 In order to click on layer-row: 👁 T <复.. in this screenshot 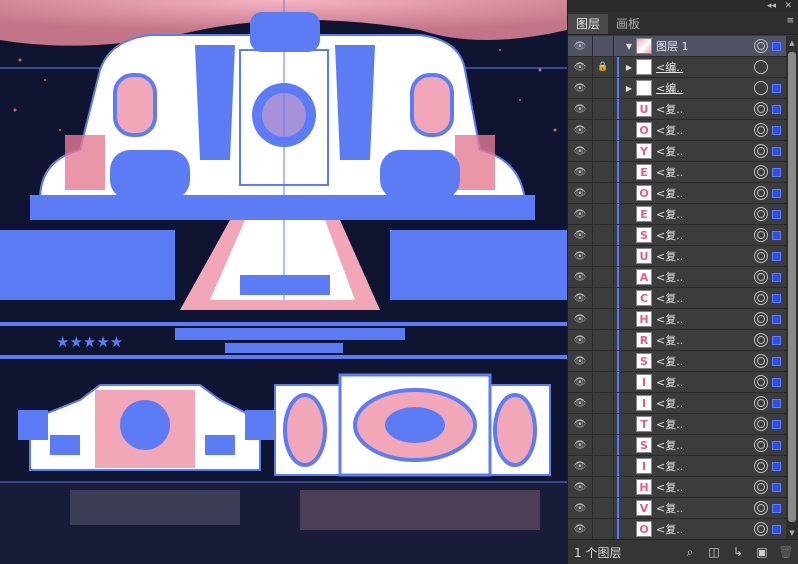, I will do `click(677, 424)`.